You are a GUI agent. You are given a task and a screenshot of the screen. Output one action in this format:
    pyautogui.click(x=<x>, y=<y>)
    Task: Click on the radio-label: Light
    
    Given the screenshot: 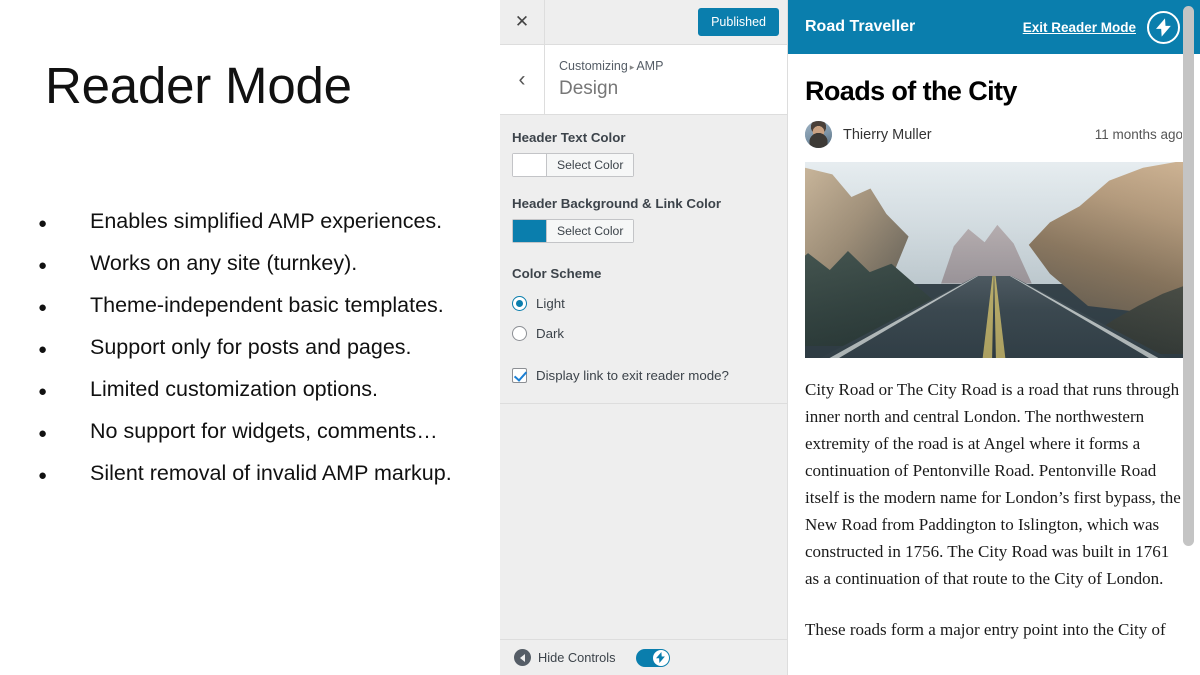 What is the action you would take?
    pyautogui.click(x=550, y=303)
    